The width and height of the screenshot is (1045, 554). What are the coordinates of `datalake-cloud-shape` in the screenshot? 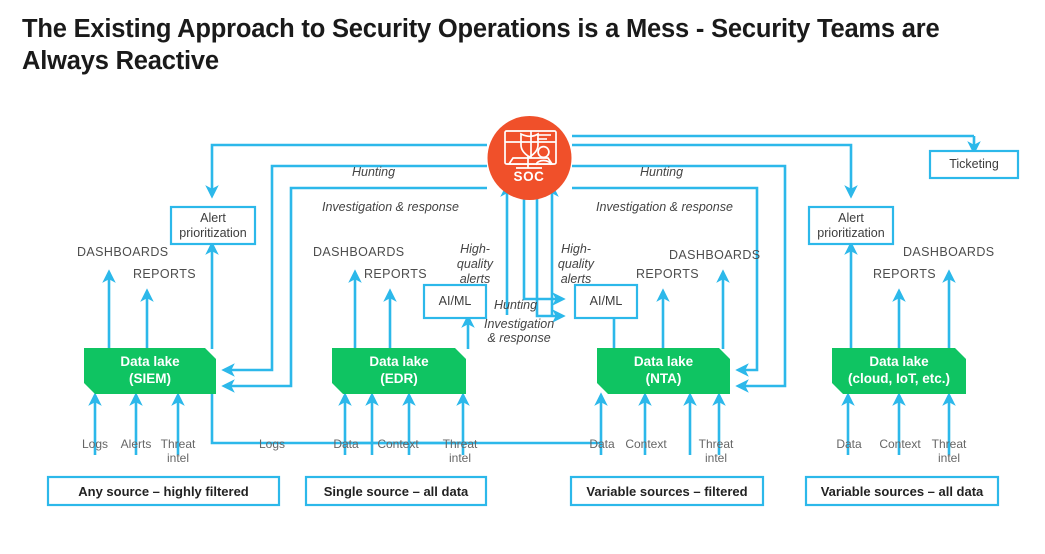 It's located at (899, 371).